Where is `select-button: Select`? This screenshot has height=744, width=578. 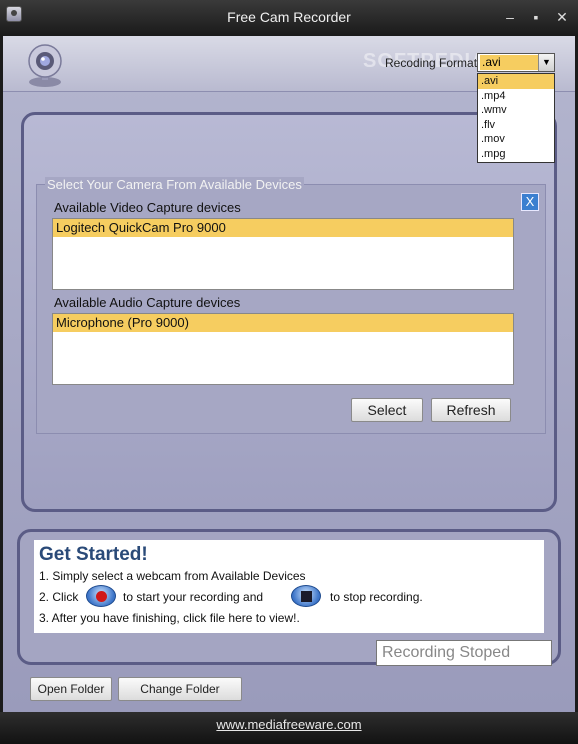
select-button: Select is located at coordinates (387, 410).